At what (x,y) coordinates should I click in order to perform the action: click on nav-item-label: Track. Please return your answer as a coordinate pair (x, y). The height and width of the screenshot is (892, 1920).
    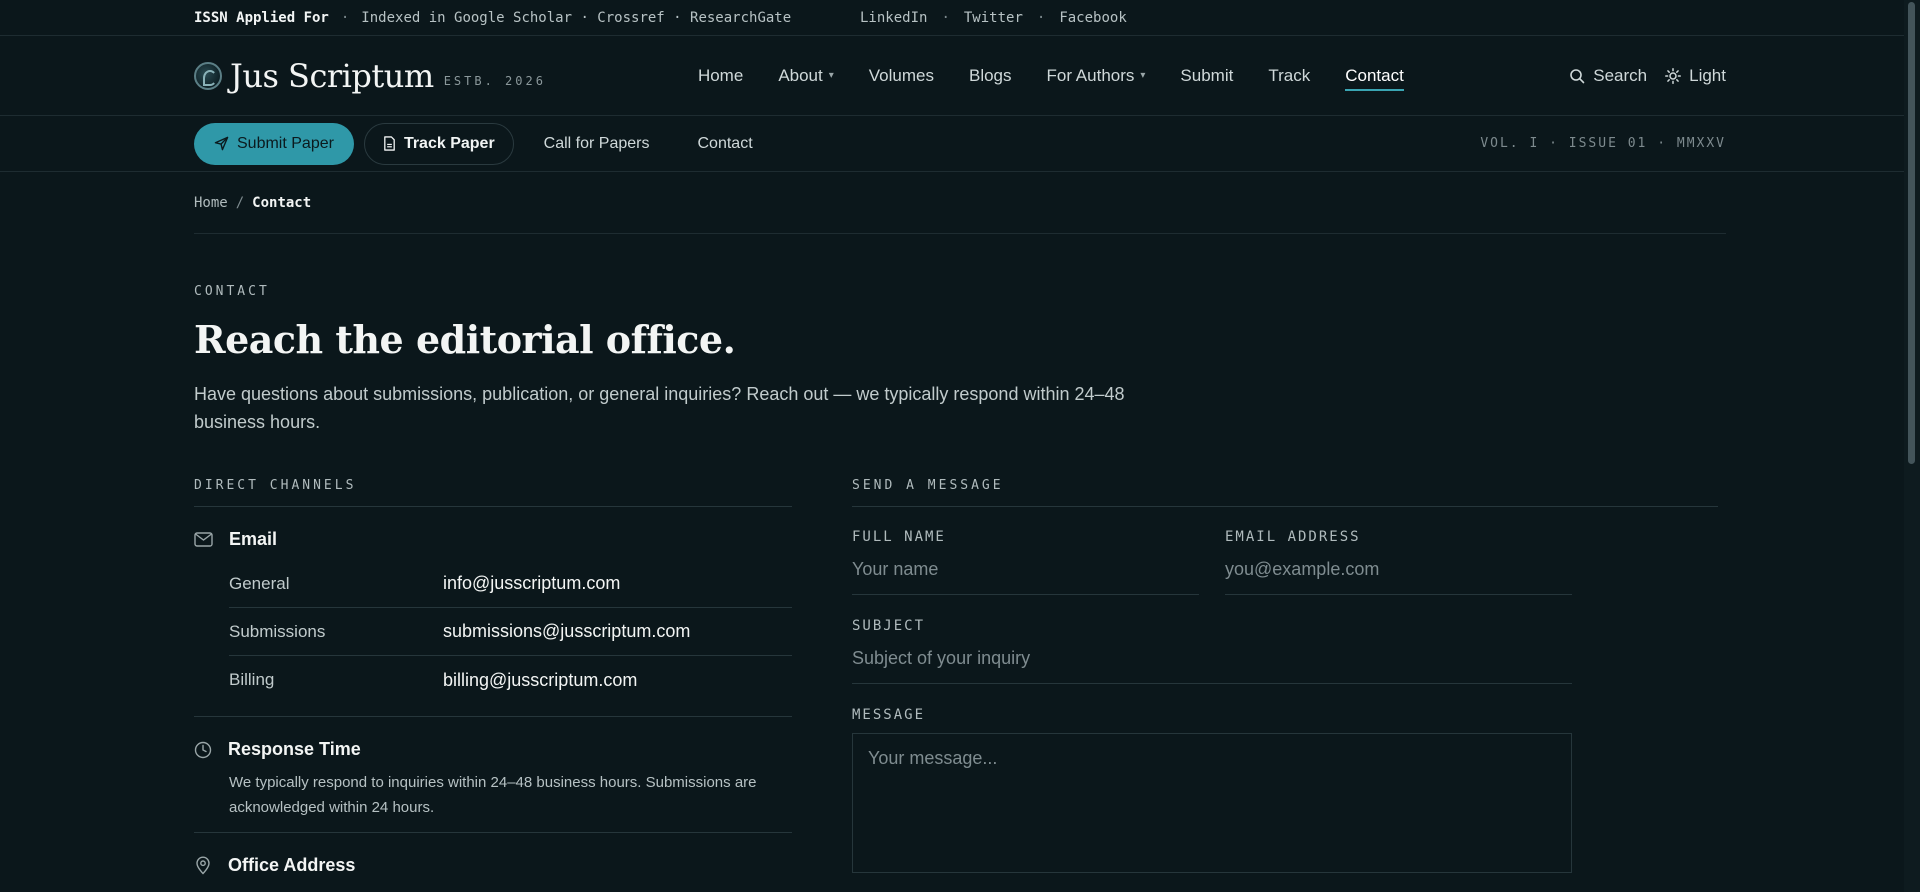
    Looking at the image, I should click on (1289, 75).